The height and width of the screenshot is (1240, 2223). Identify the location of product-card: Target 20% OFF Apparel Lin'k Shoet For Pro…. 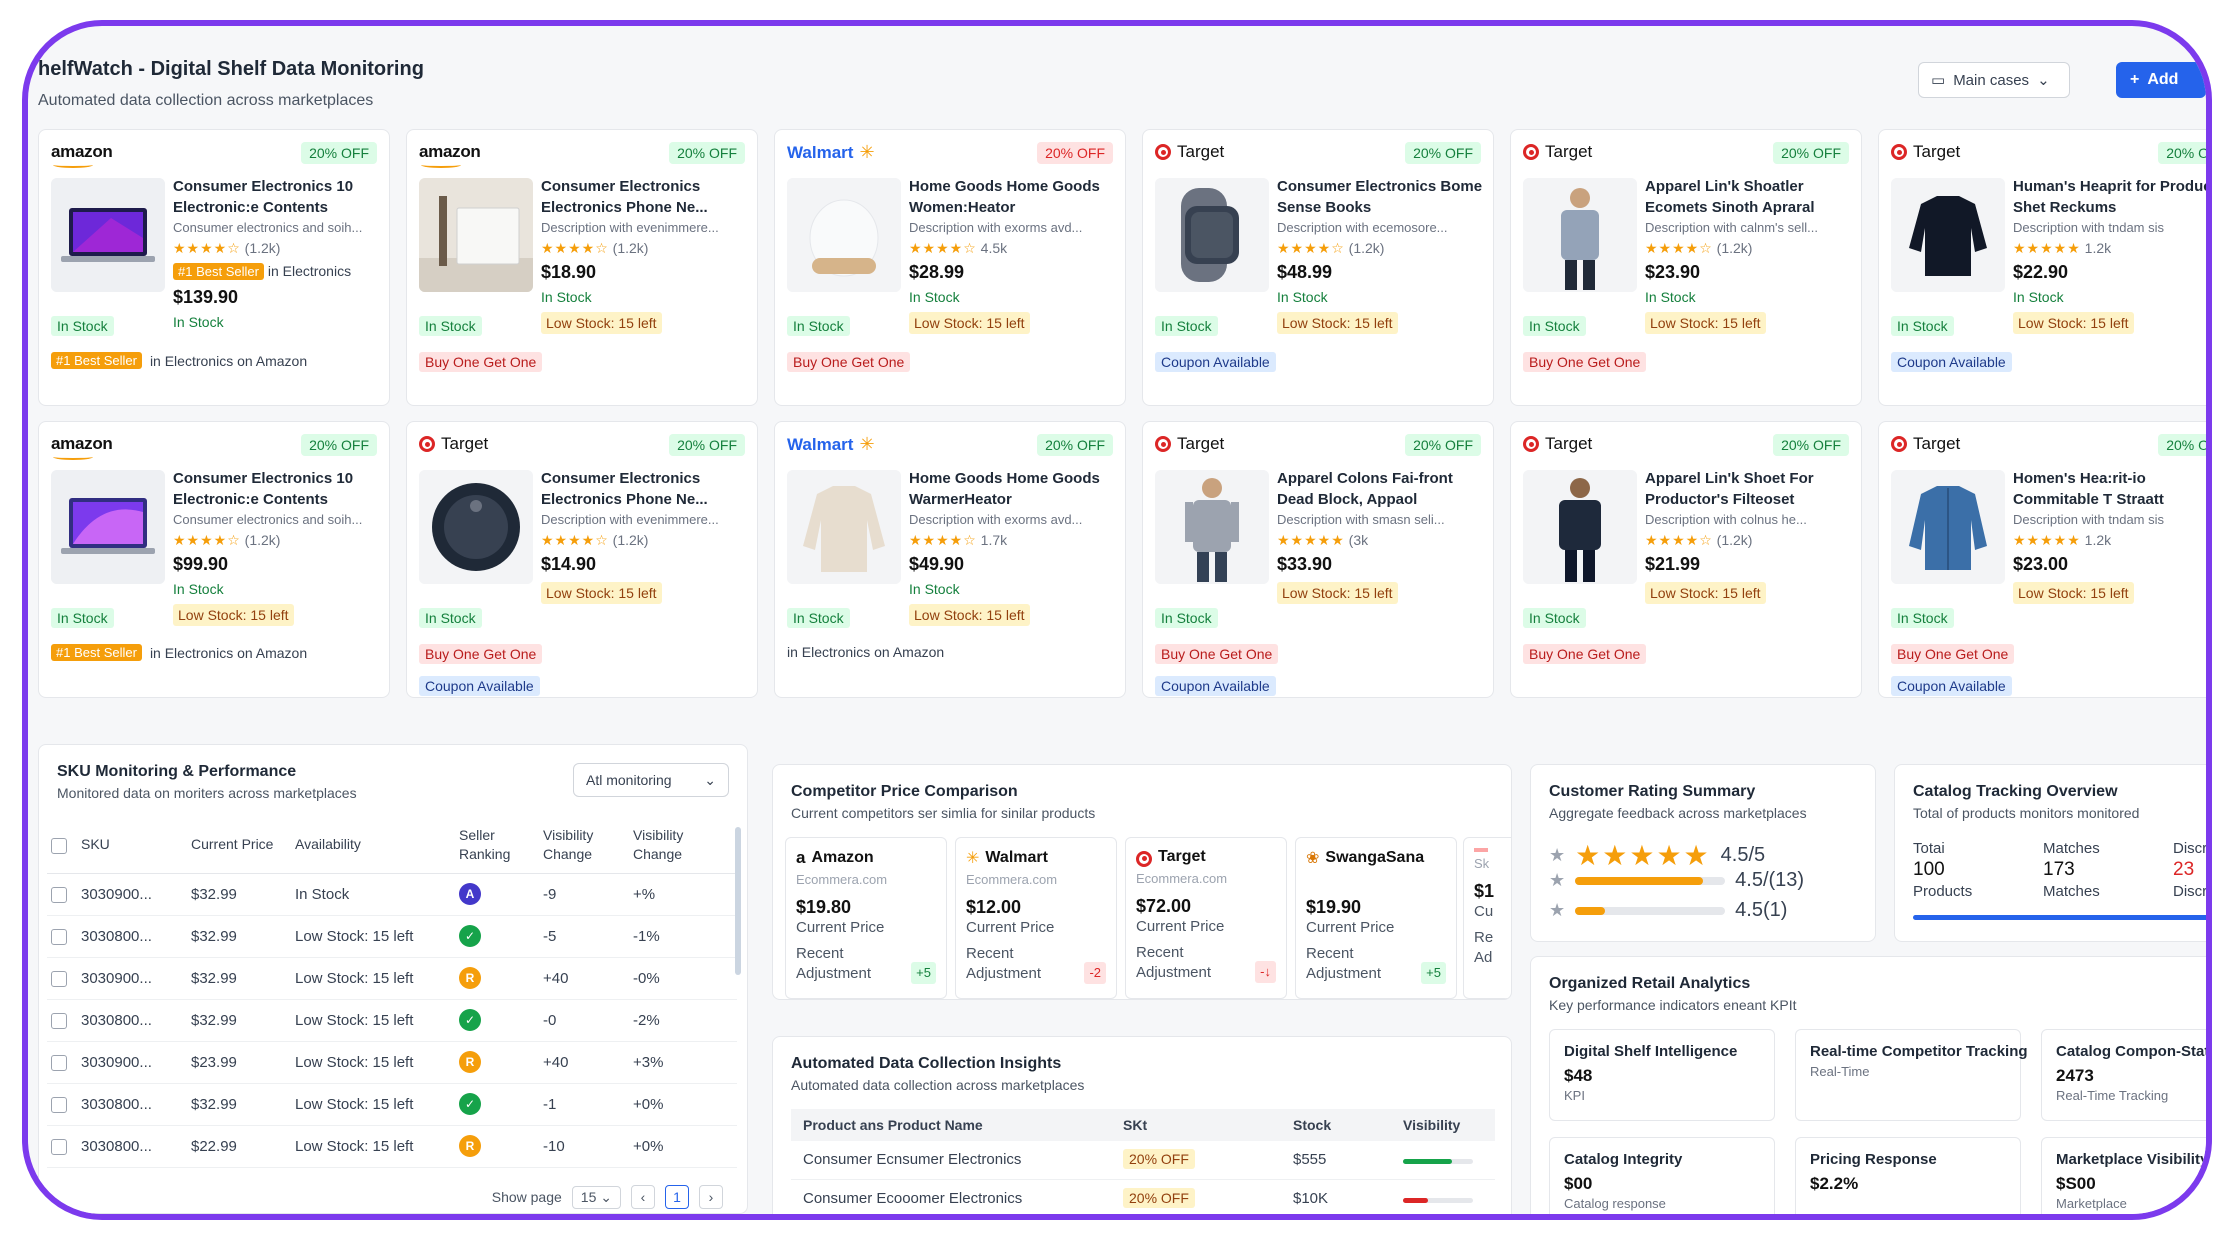
(1686, 559).